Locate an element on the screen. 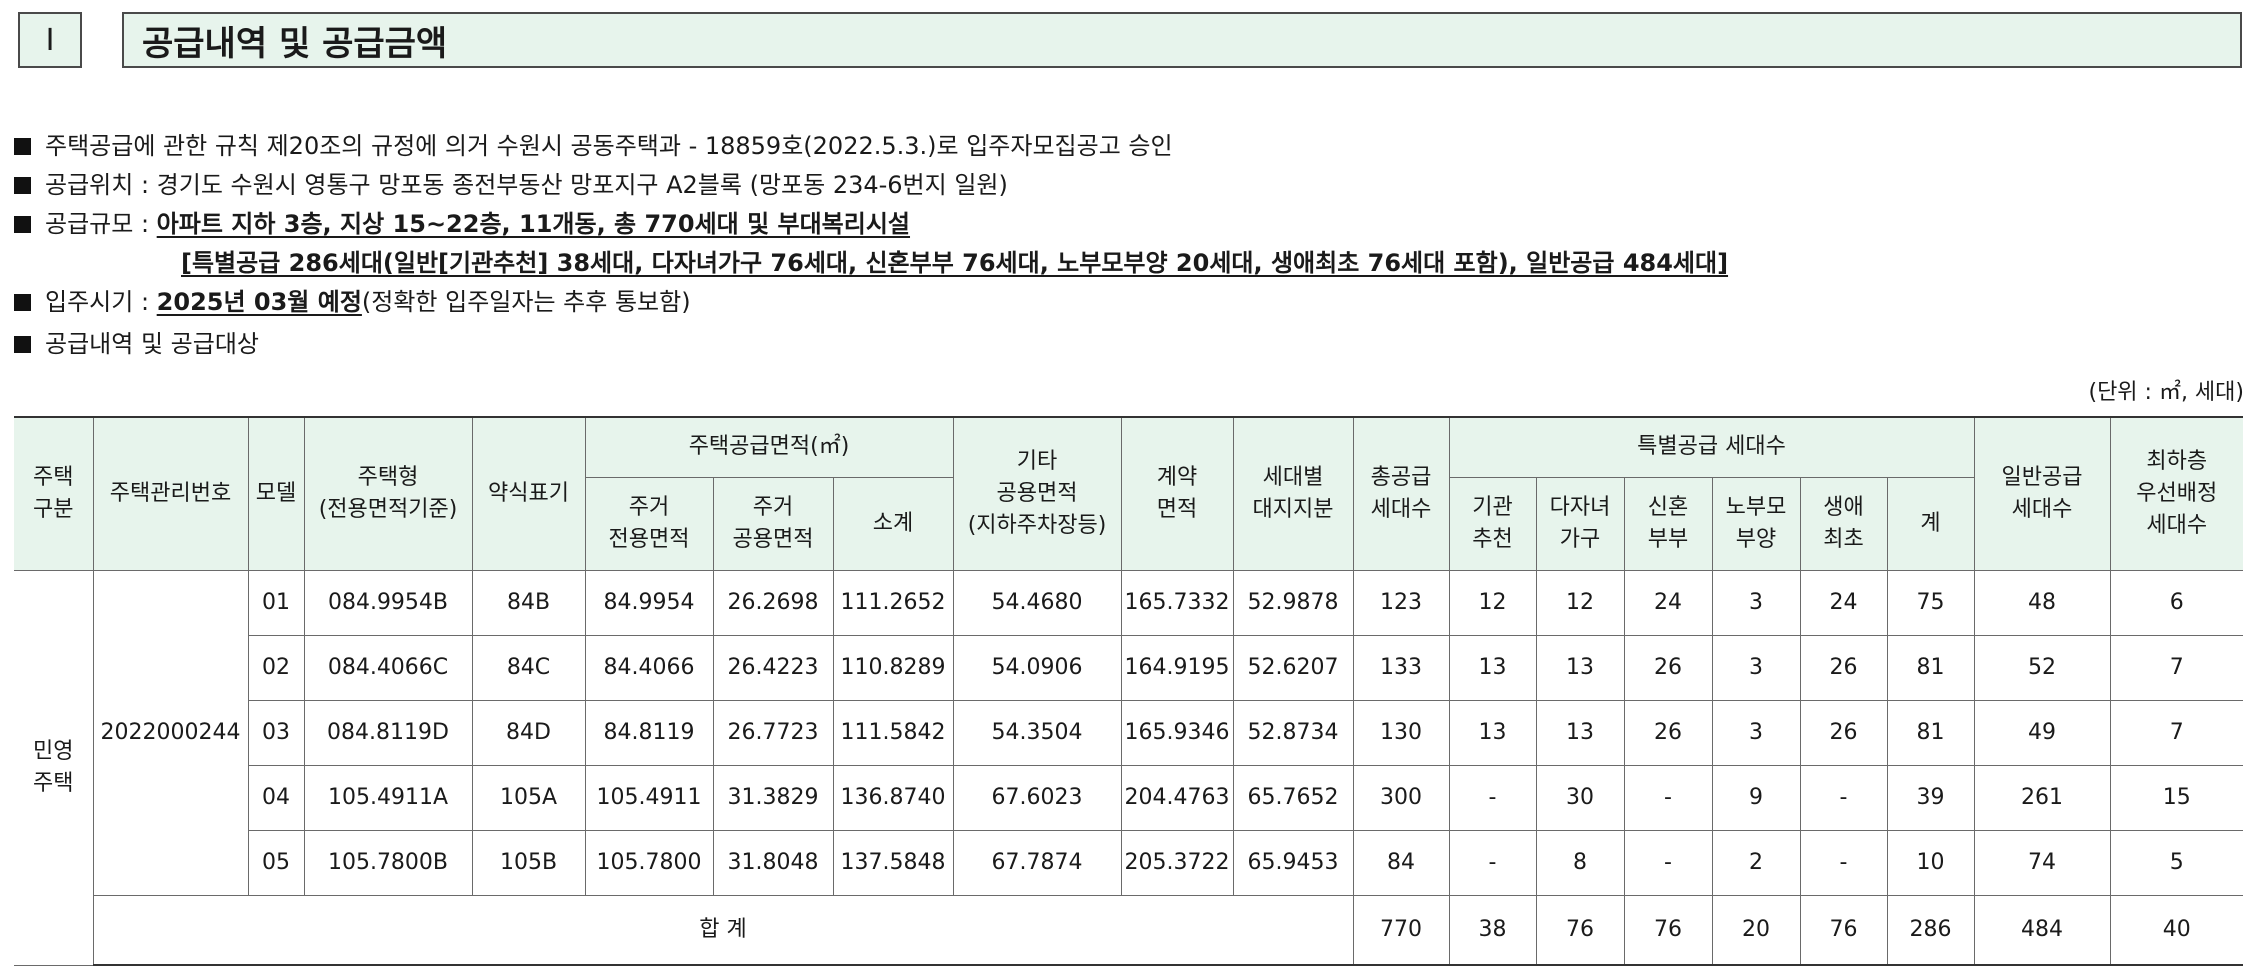 This screenshot has width=2256, height=968. cell-abbr: 84C is located at coordinates (528, 667).